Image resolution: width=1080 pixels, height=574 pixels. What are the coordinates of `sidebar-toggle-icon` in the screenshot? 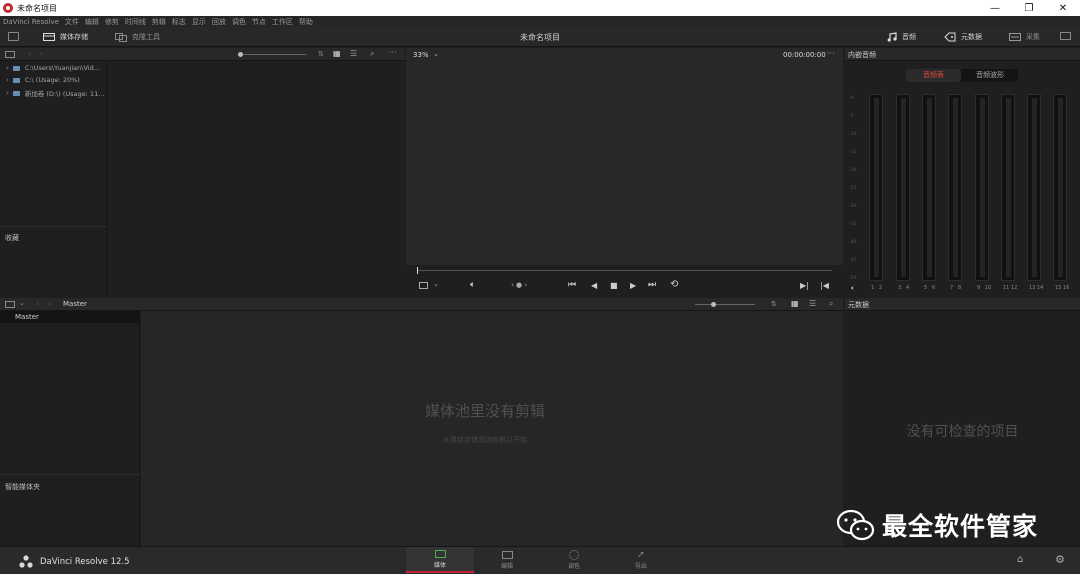 It's located at (10, 54).